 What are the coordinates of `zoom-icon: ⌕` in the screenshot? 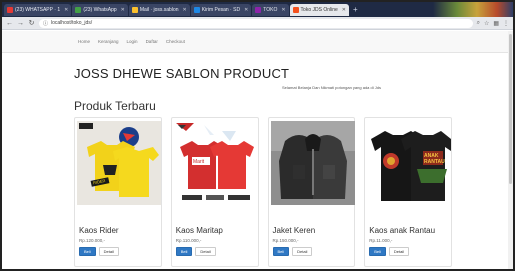 It's located at (478, 23).